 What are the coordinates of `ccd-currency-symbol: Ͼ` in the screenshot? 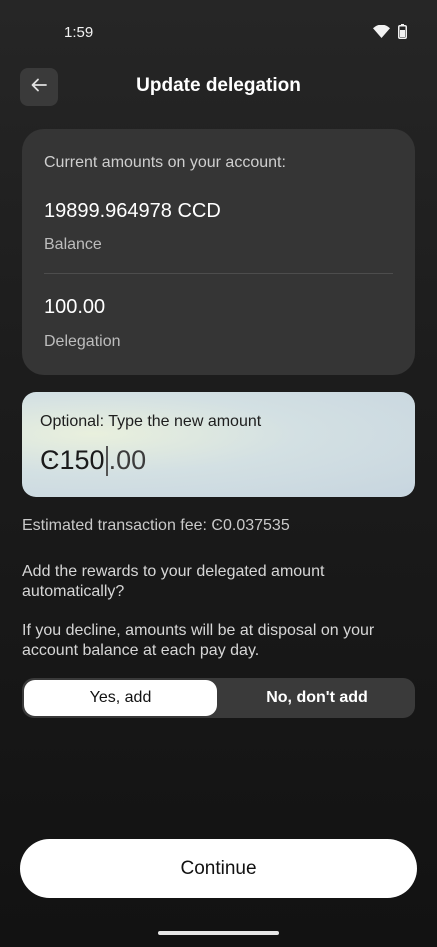 It's located at (50, 460).